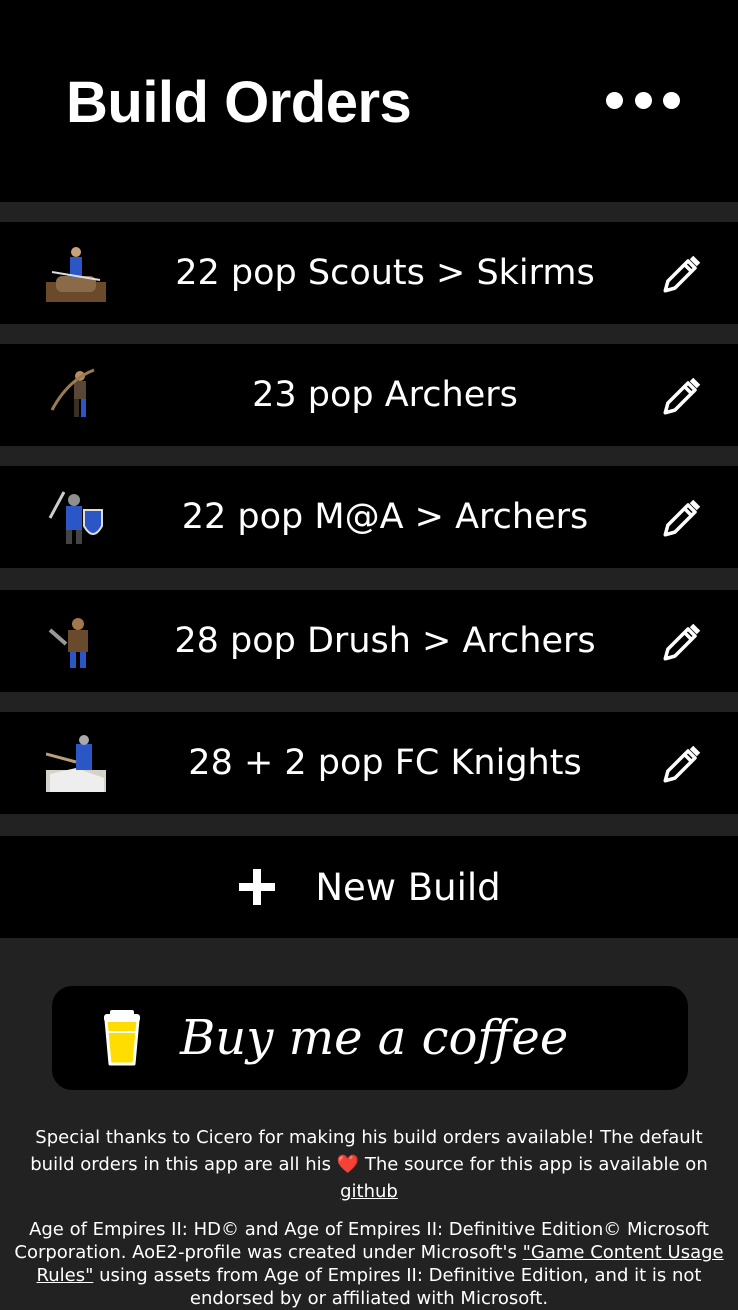 This screenshot has height=1310, width=738. I want to click on build-name: 22 pop M@A > Archers, so click(385, 517).